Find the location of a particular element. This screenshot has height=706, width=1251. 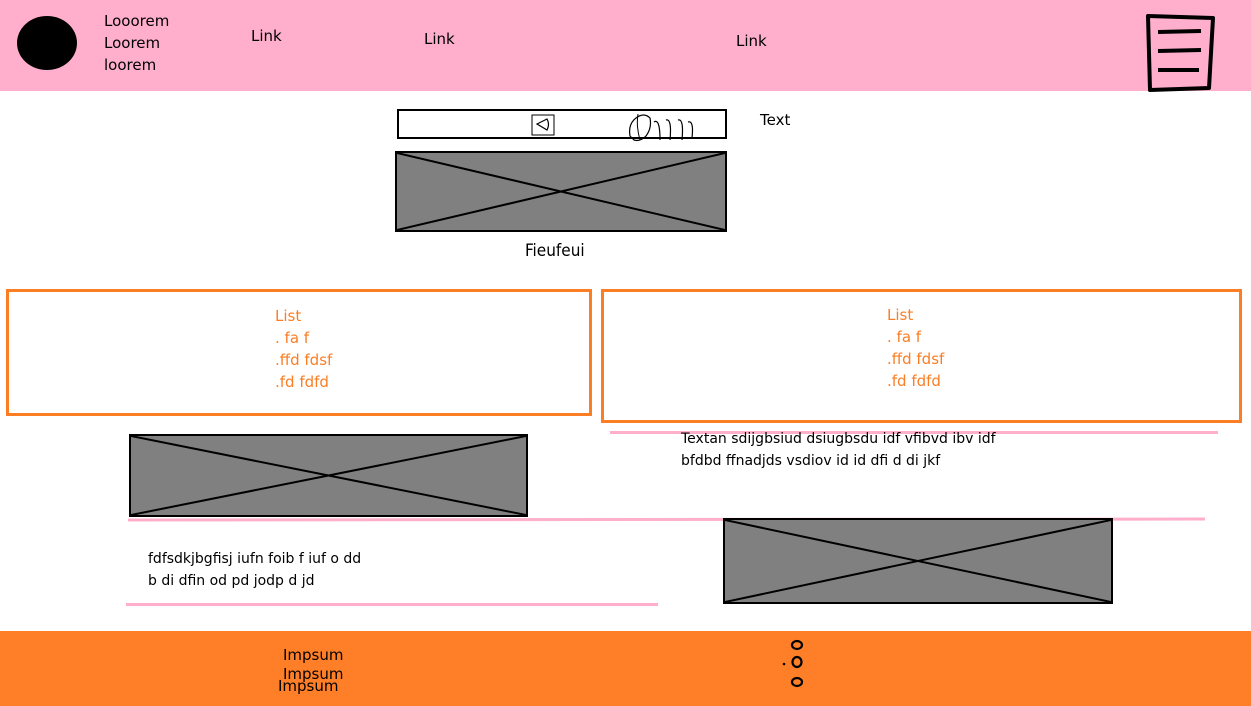

search-side-text: Text is located at coordinates (775, 120).